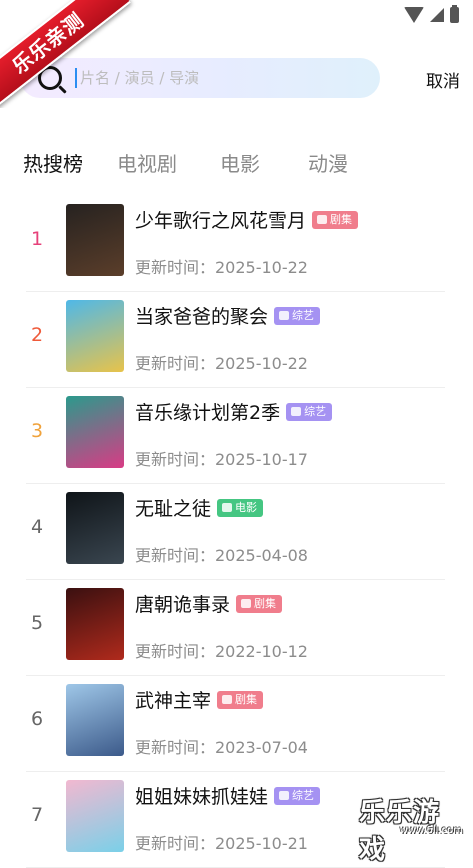 This screenshot has height=868, width=473. Describe the element at coordinates (221, 459) in the screenshot. I see `update-time: 更新时间：2025-10-17` at that location.